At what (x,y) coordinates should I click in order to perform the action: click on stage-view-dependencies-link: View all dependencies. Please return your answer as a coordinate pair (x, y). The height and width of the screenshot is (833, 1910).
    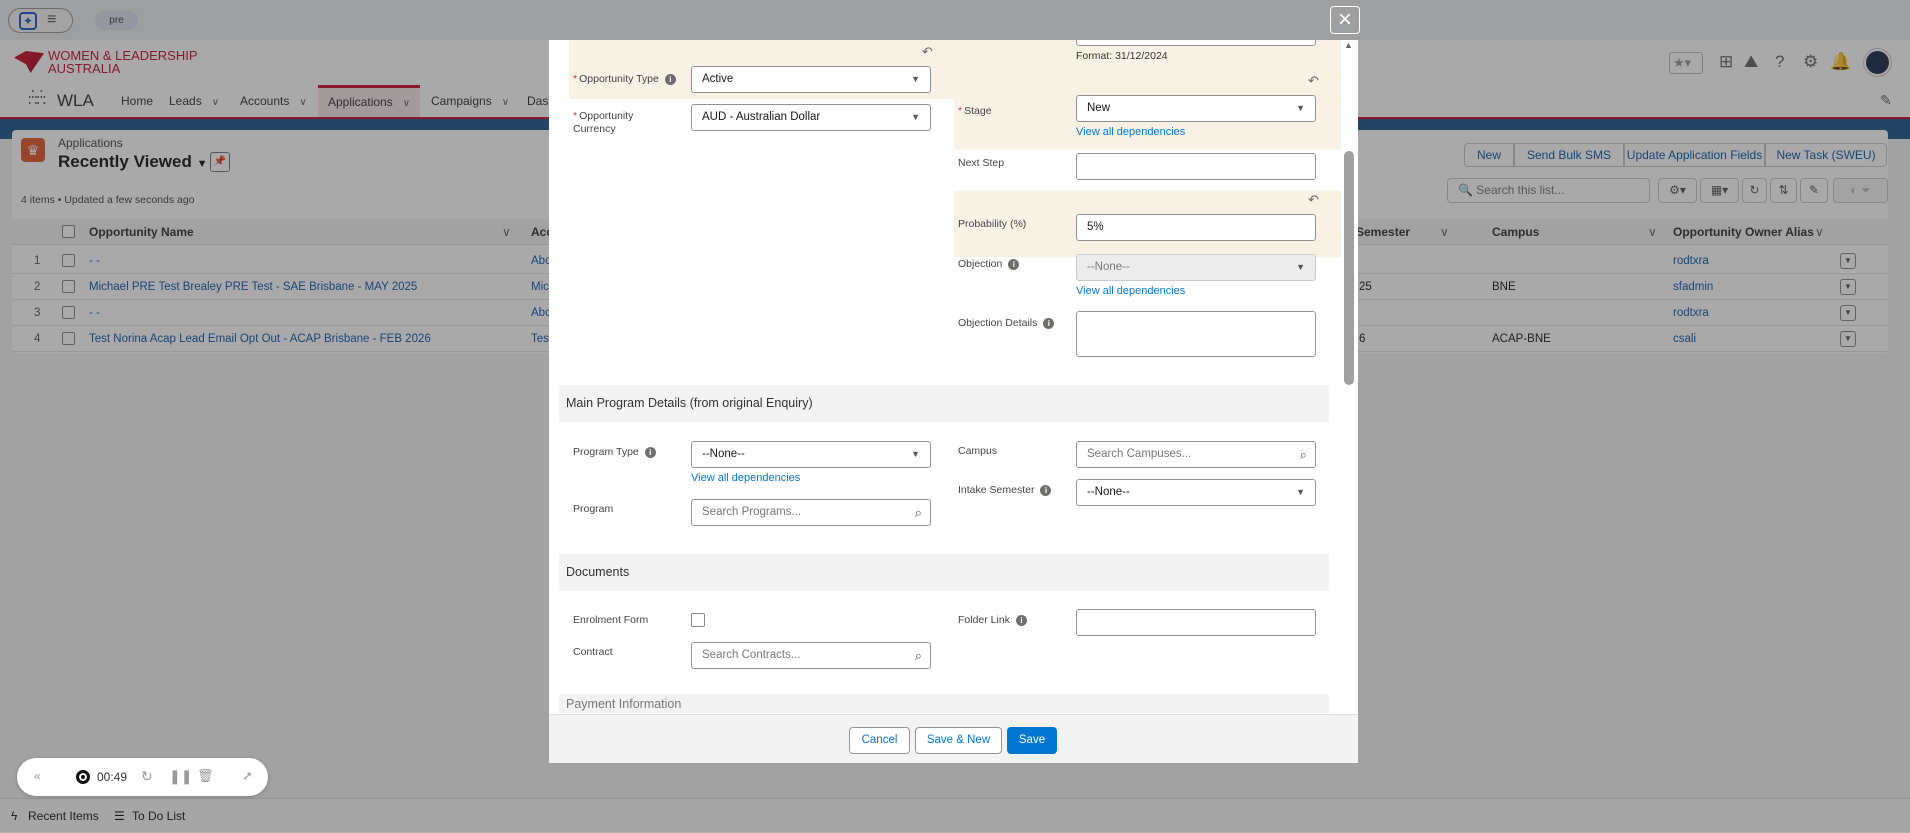
    Looking at the image, I should click on (1130, 132).